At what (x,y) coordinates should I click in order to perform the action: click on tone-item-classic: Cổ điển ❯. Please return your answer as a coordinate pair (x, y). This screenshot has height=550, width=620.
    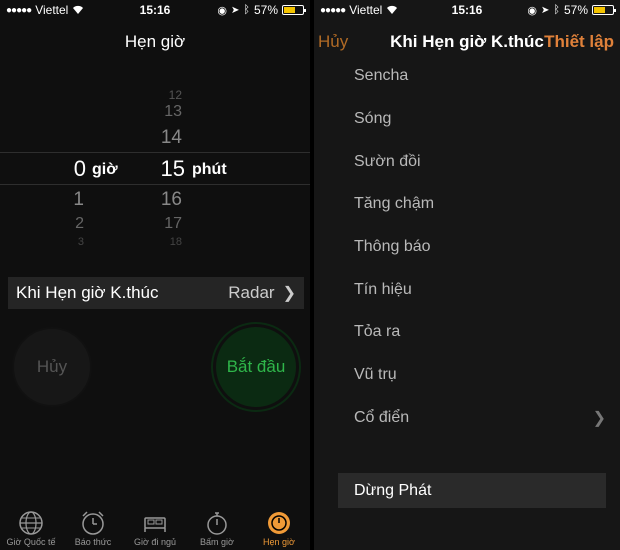
    Looking at the image, I should click on (467, 418).